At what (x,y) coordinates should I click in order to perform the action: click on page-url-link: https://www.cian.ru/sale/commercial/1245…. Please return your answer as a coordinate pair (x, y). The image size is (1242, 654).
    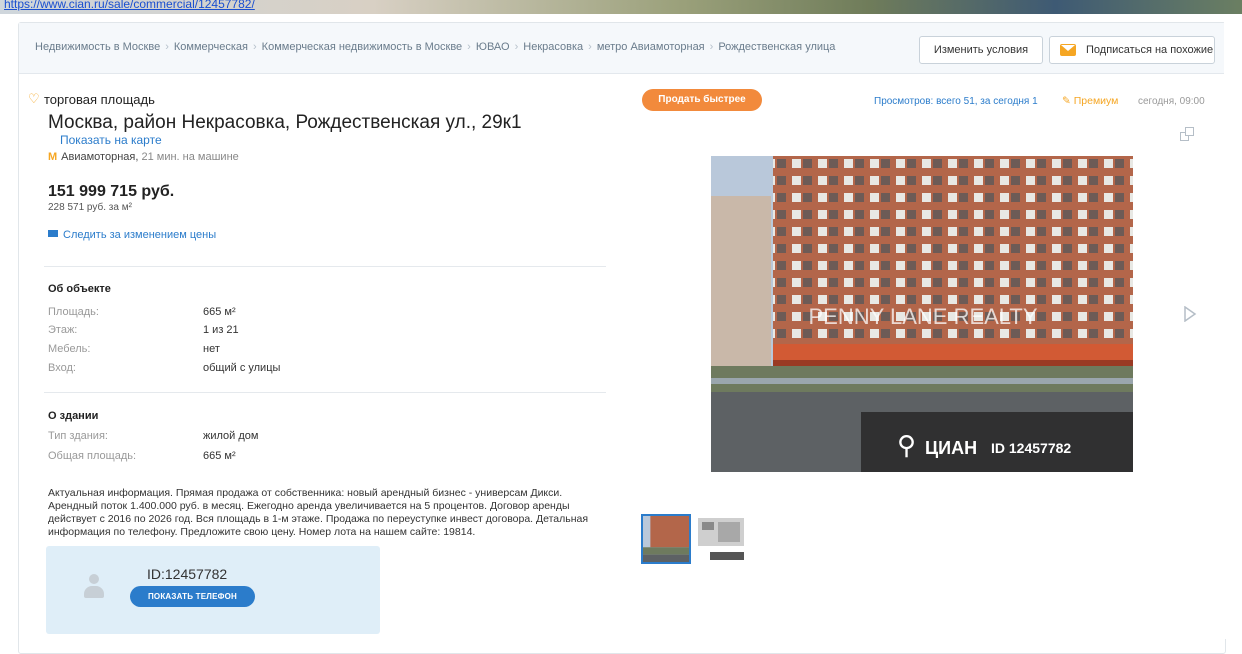
    Looking at the image, I should click on (129, 5).